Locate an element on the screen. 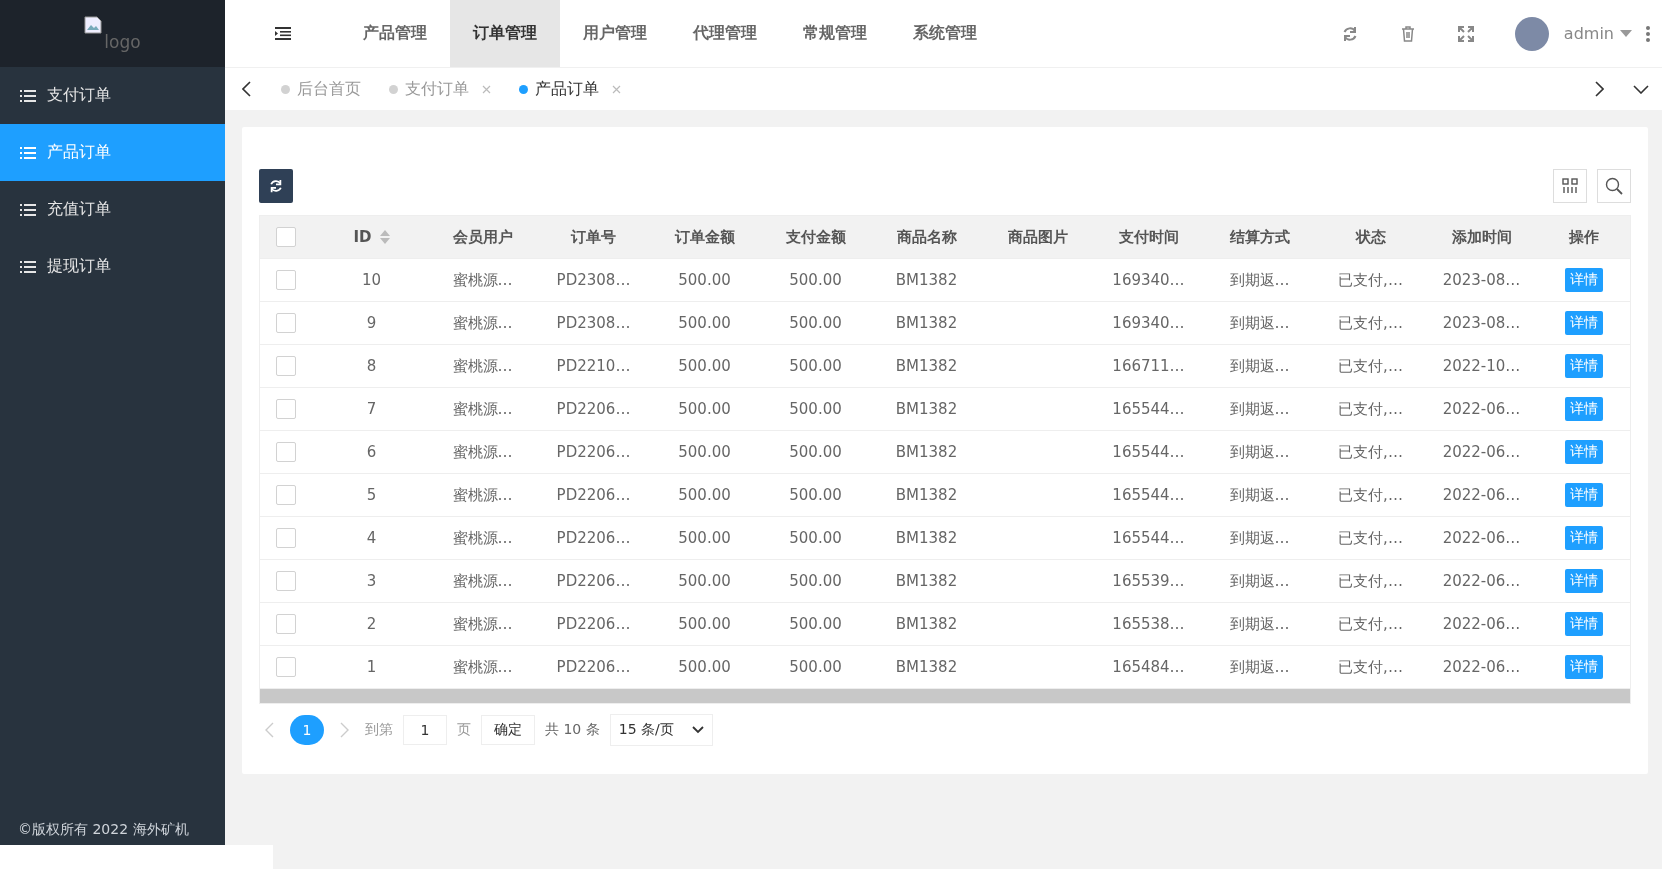  sidebar-item: 提现订单 is located at coordinates (112, 266).